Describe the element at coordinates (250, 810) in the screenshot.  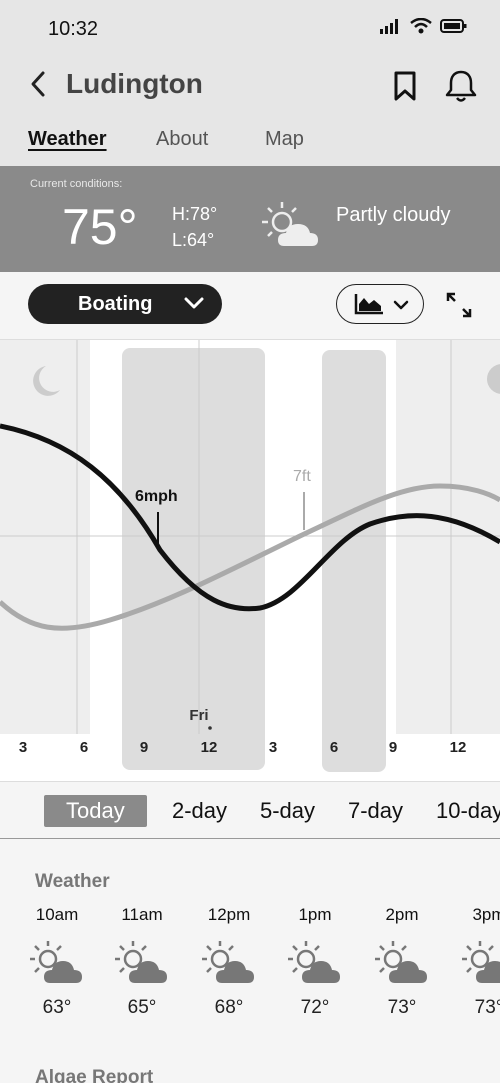
I see `range-tabs: Today 2-day 5-day 7-day 10-day` at that location.